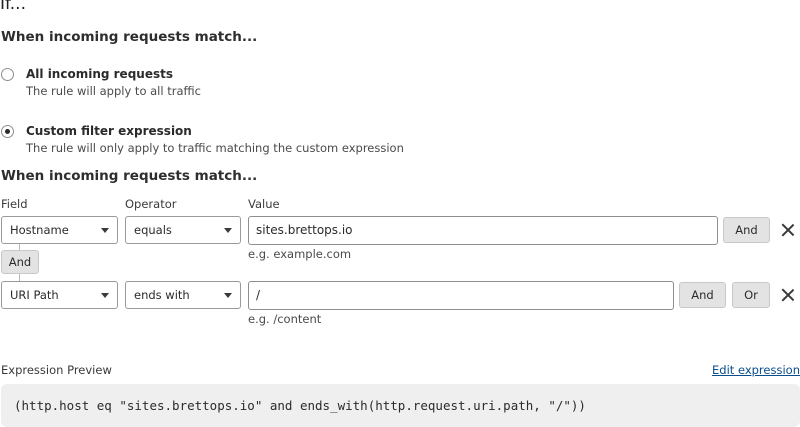 The width and height of the screenshot is (800, 427). Describe the element at coordinates (153, 230) in the screenshot. I see `operator-select-row-1-value: equals` at that location.